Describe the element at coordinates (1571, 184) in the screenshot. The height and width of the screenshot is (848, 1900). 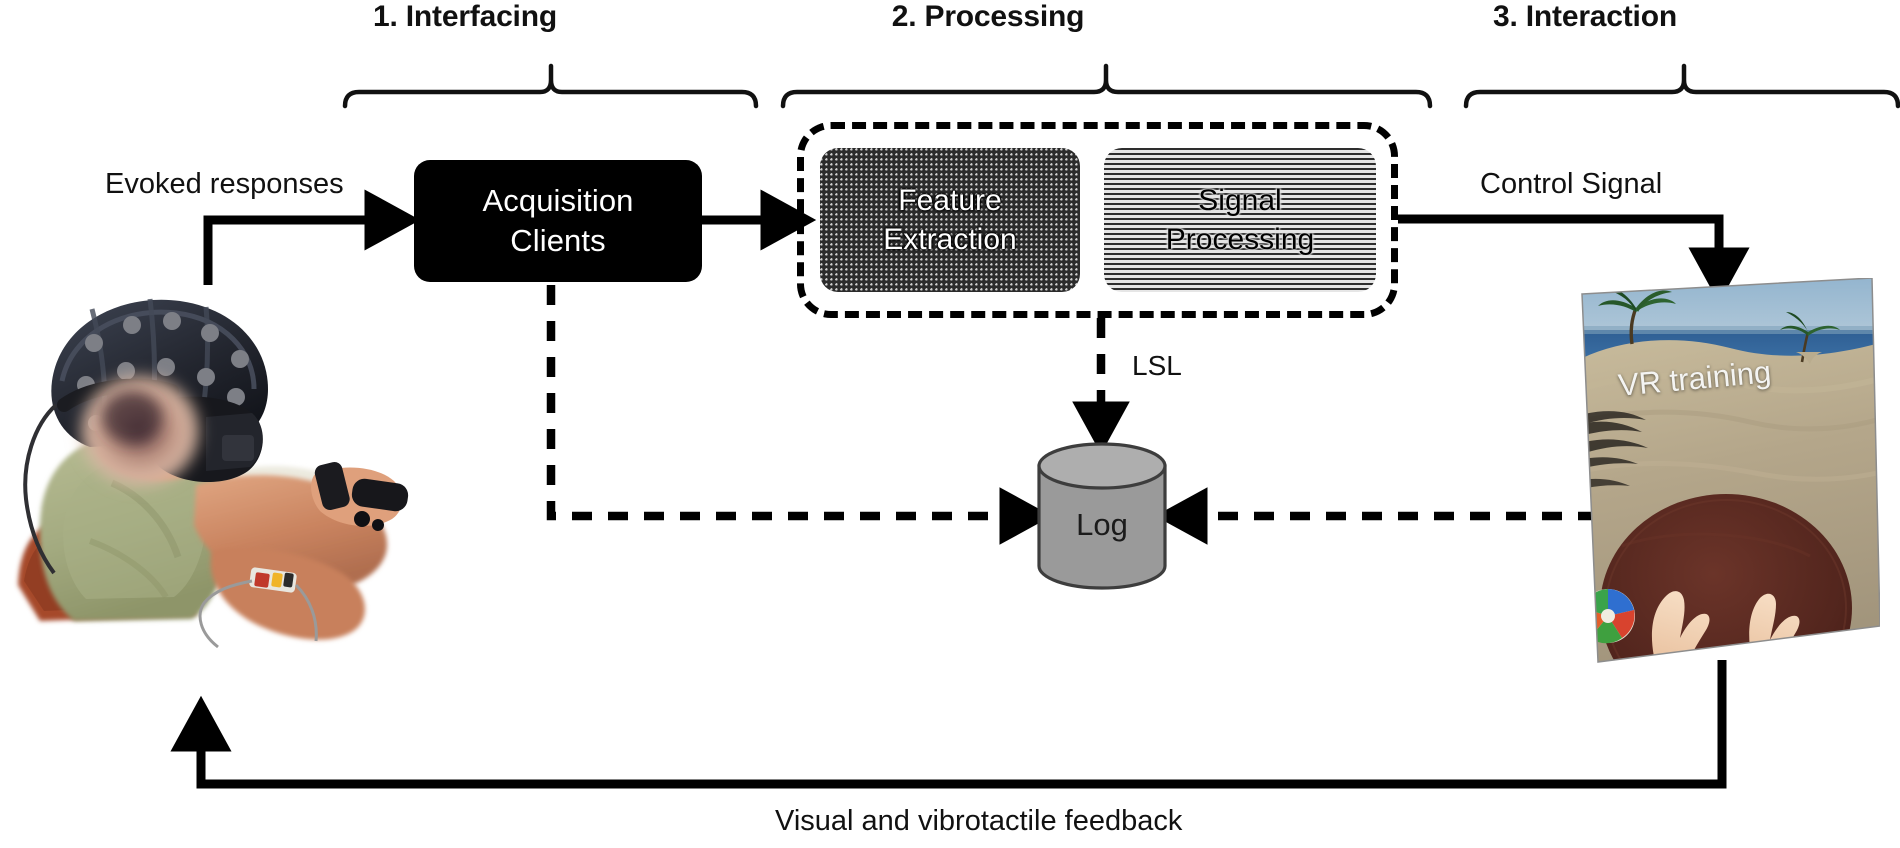
I see `label-control-signal: Control Signal` at that location.